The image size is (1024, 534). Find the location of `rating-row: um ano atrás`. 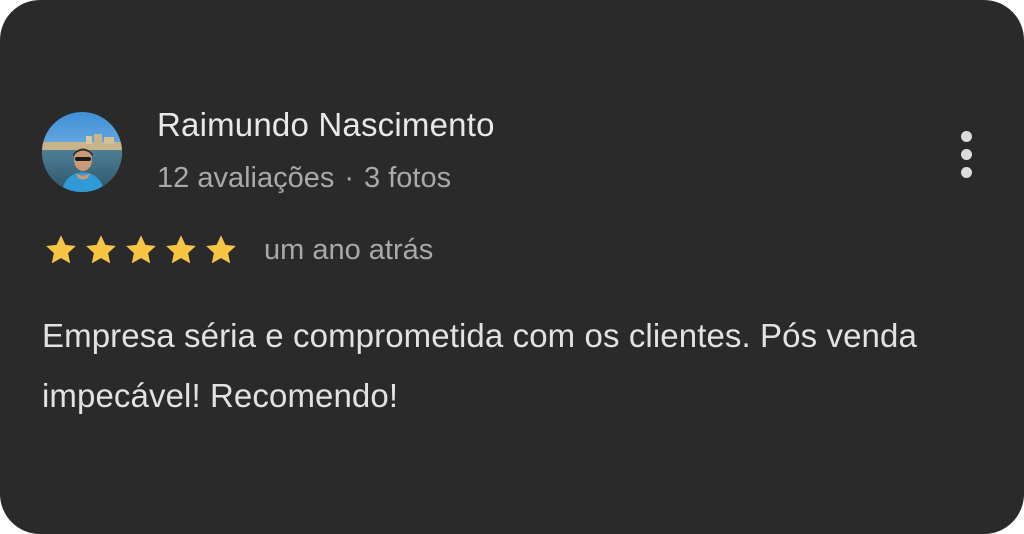

rating-row: um ano atrás is located at coordinates (237, 250).